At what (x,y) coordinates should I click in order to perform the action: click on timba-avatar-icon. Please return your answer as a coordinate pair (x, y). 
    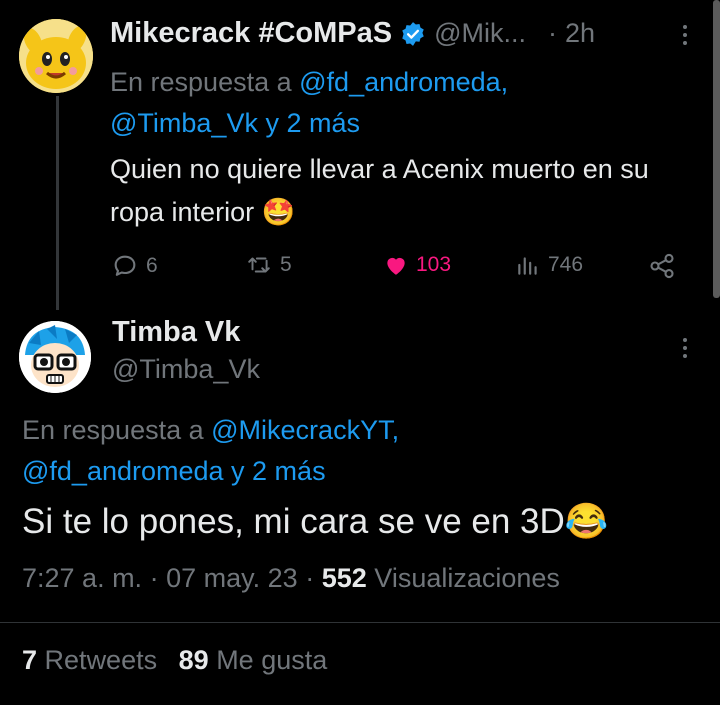
    Looking at the image, I should click on (55, 357).